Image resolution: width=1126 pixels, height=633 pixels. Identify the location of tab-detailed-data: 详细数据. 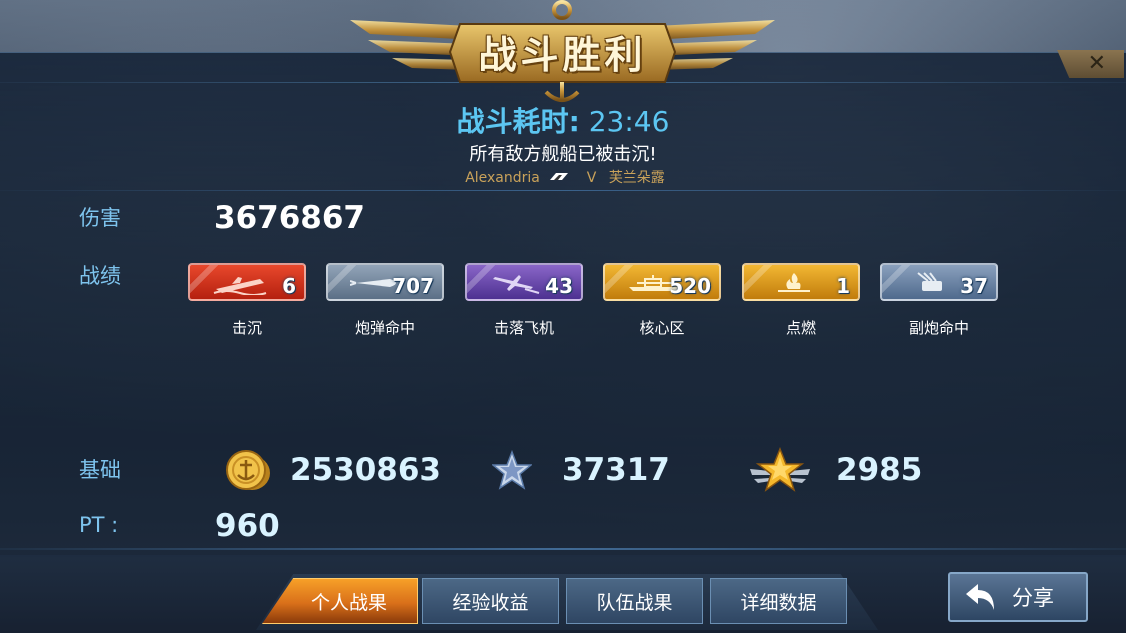
(778, 601).